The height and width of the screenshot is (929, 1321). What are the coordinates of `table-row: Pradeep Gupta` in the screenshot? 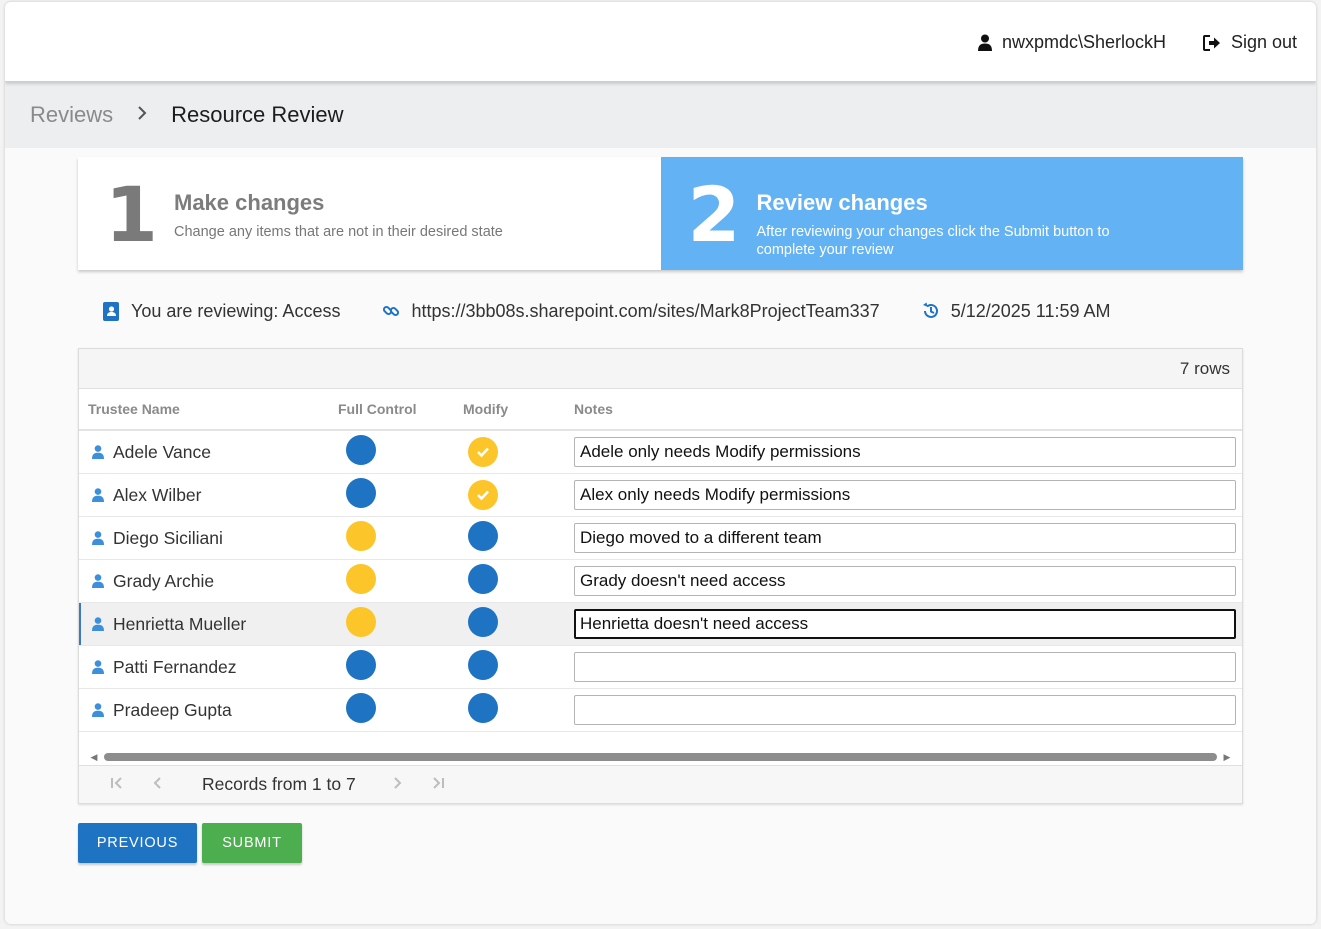 It's located at (660, 710).